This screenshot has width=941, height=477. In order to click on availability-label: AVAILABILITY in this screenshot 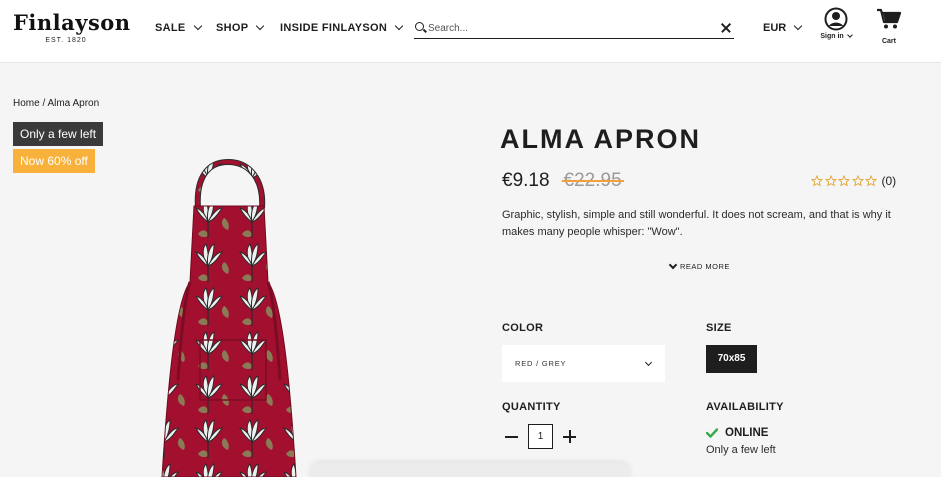, I will do `click(745, 407)`.